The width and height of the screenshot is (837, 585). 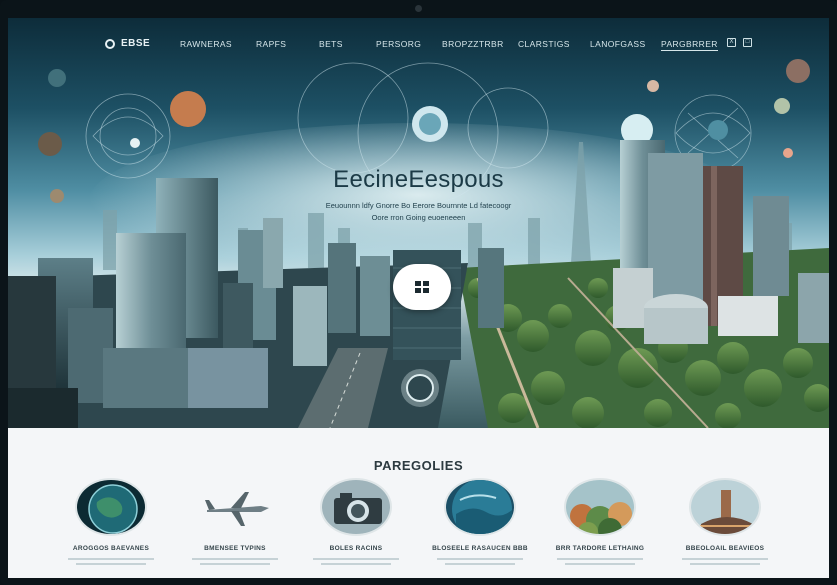 I want to click on landmark-icon, so click(x=725, y=507).